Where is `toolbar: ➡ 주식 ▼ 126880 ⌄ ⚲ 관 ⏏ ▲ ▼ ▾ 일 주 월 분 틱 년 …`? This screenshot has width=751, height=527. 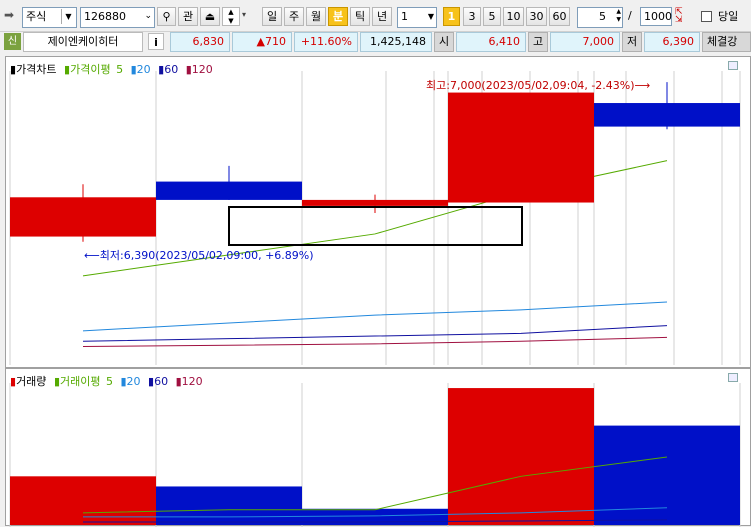
toolbar: ➡ 주식 ▼ 126880 ⌄ ⚲ 관 ⏏ ▲ ▼ ▾ 일 주 월 분 틱 년 … is located at coordinates (375, 16).